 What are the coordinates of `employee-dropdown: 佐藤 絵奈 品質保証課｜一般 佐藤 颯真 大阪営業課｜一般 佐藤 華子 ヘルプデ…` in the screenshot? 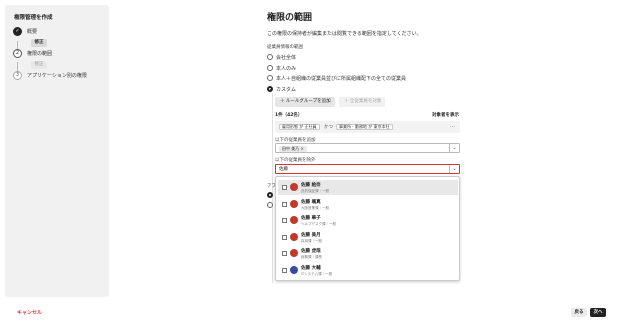 It's located at (367, 228).